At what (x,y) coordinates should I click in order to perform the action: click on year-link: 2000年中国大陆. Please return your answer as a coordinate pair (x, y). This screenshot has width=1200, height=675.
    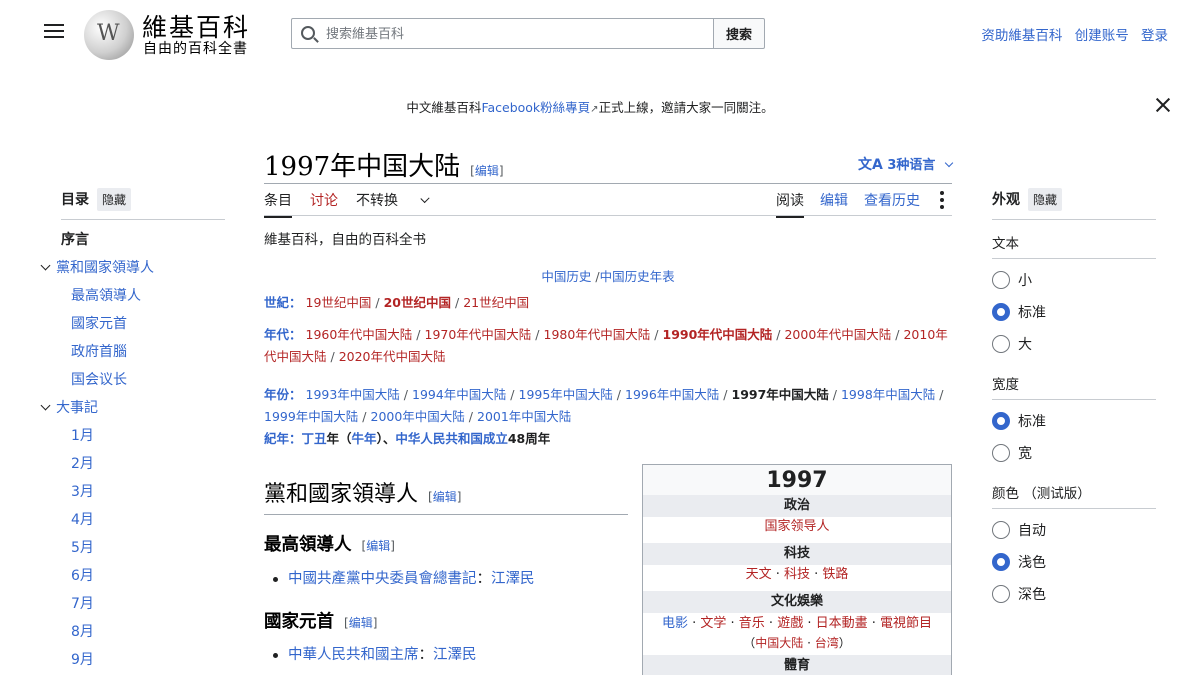
    Looking at the image, I should click on (418, 416).